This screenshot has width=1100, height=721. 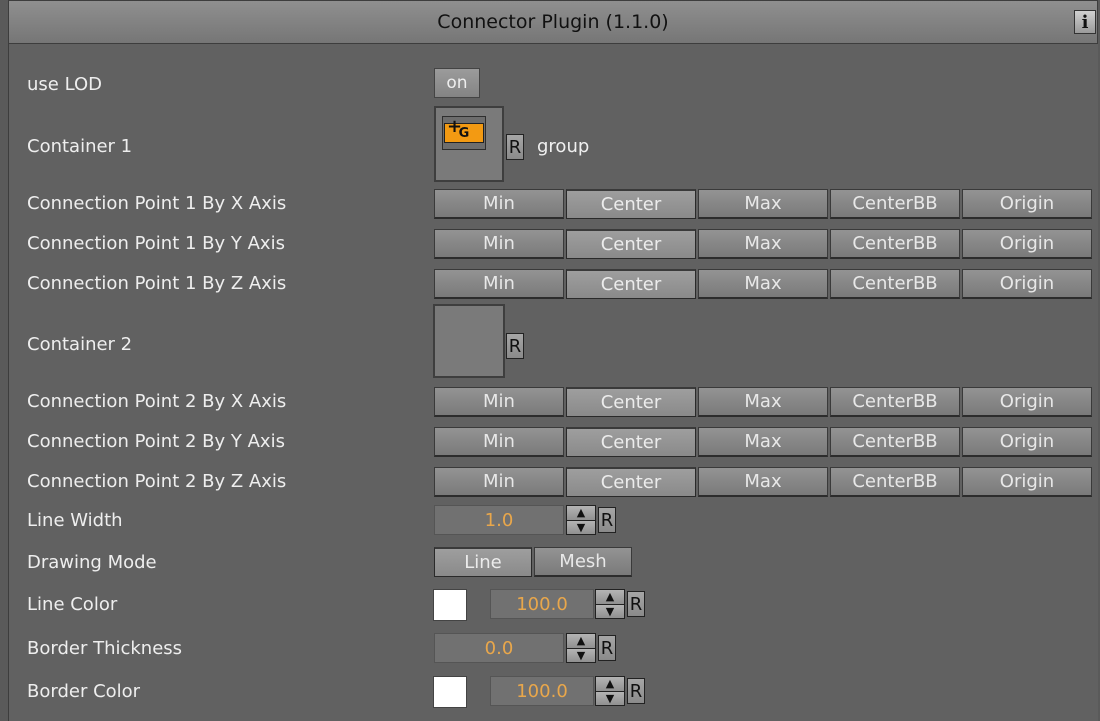 What do you see at coordinates (64, 84) in the screenshot?
I see `use-lod-label: use LOD` at bounding box center [64, 84].